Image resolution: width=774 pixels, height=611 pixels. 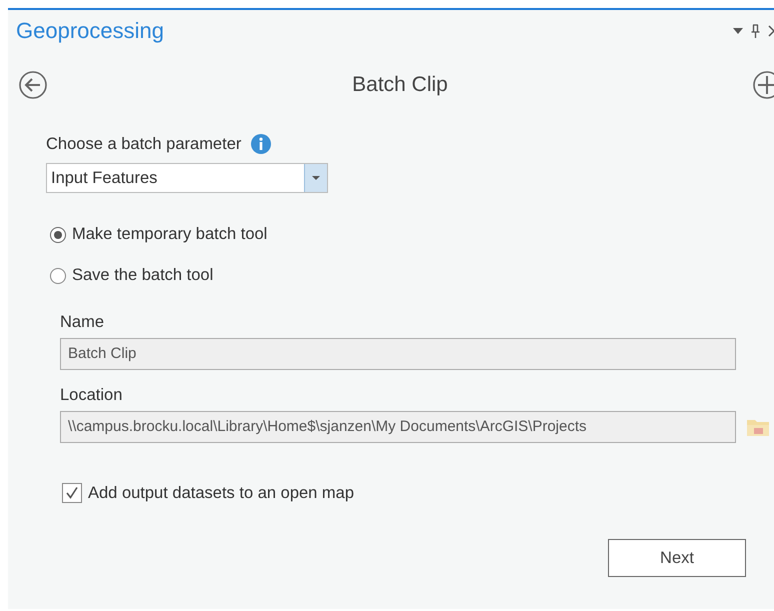 I want to click on checkbox, so click(x=72, y=493).